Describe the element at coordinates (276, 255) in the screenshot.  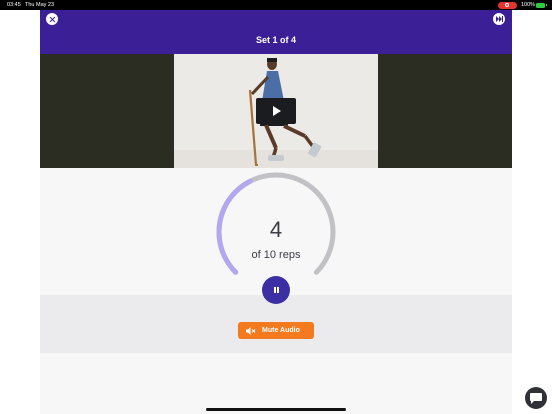
I see `rep-total-label: of 10 reps` at that location.